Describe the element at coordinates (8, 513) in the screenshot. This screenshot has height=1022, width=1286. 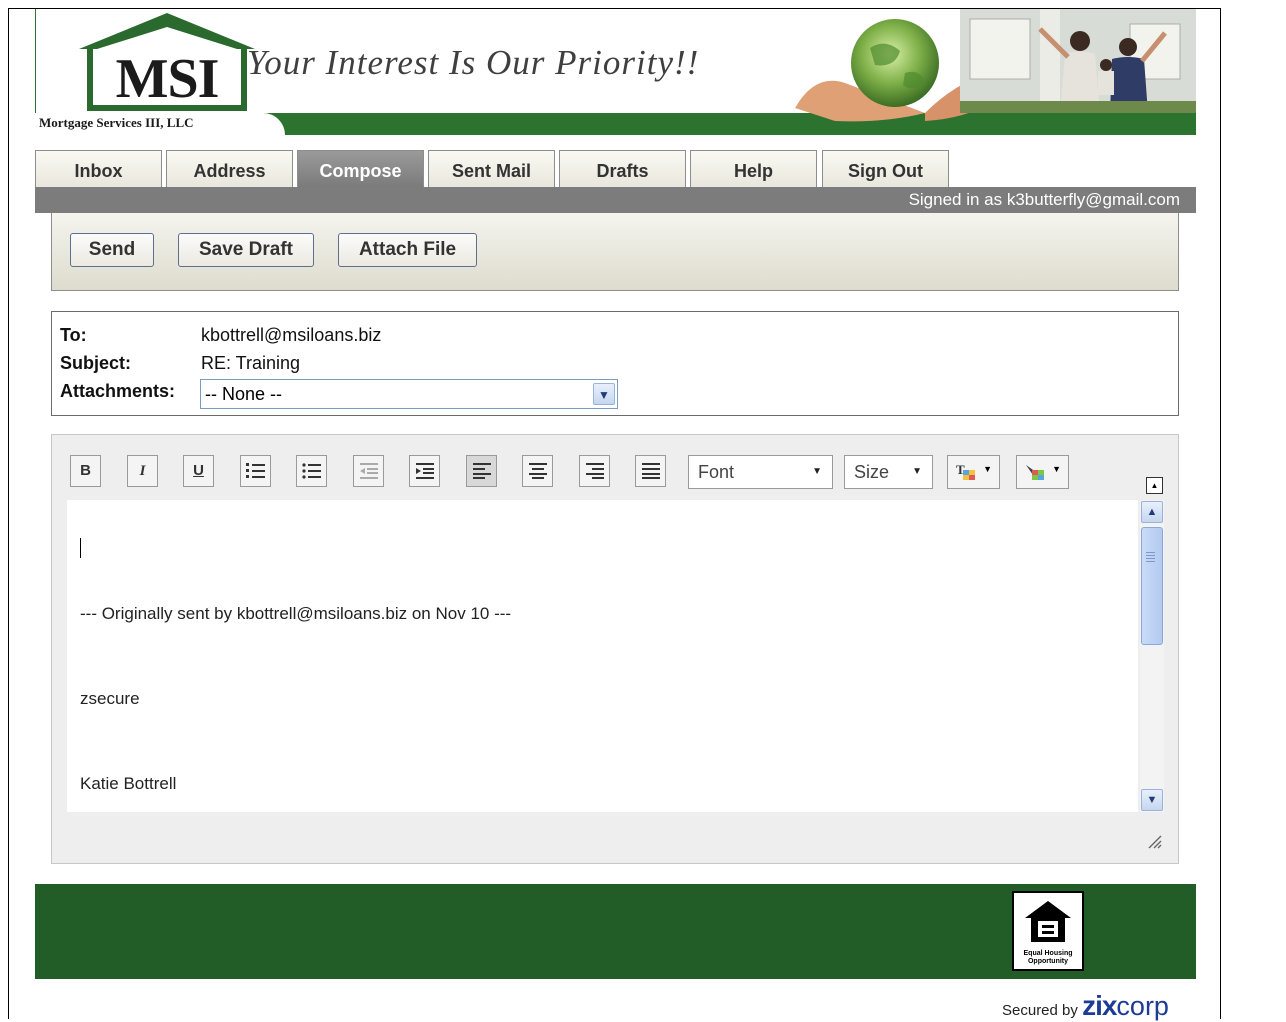
I see `page-border-left` at that location.